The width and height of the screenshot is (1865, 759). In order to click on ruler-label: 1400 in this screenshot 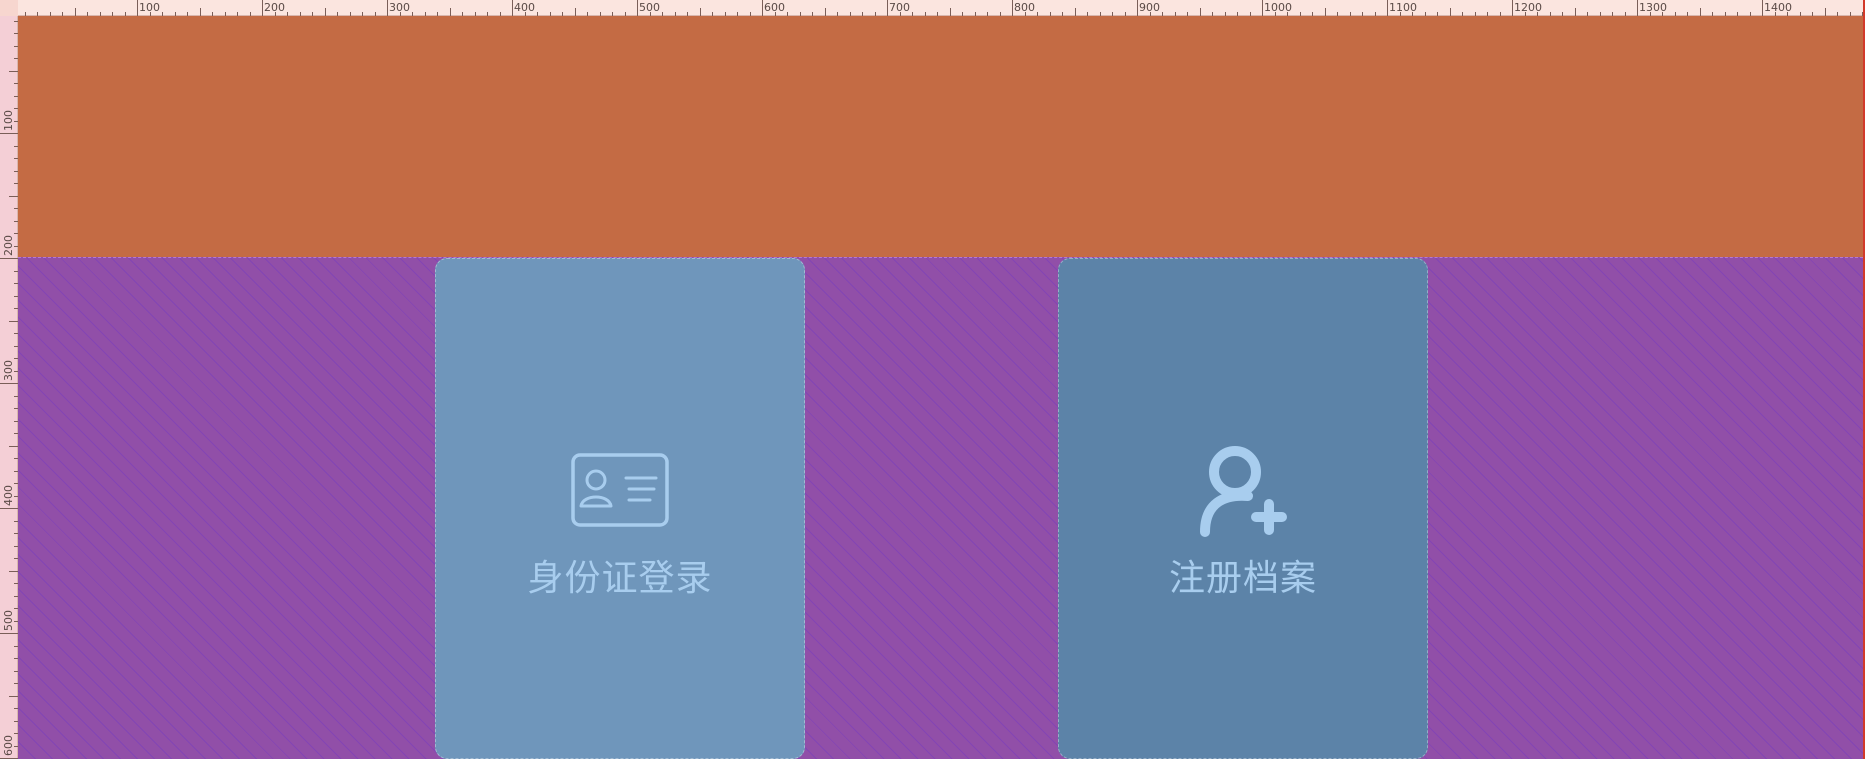, I will do `click(1778, 7)`.